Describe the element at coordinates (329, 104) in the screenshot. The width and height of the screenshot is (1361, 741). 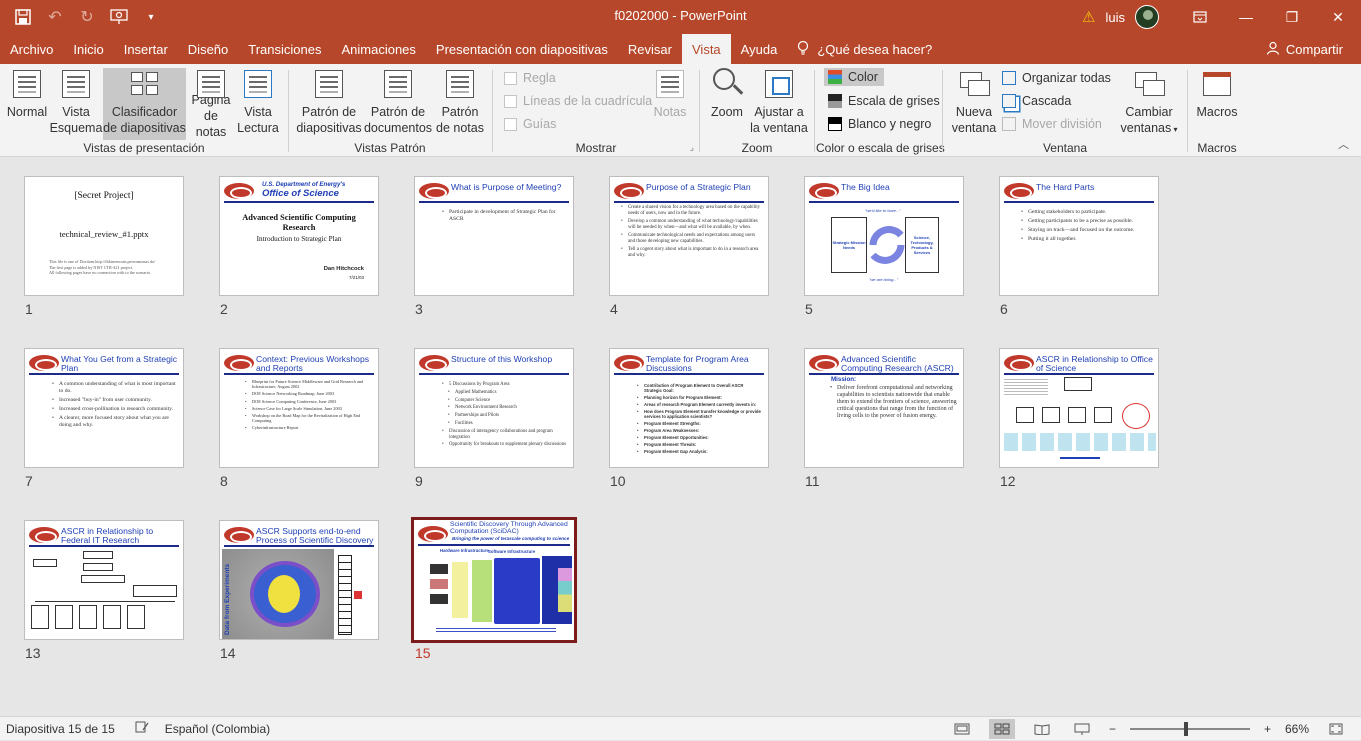
I see `slide-master-button: Patrón de diapositivas` at that location.